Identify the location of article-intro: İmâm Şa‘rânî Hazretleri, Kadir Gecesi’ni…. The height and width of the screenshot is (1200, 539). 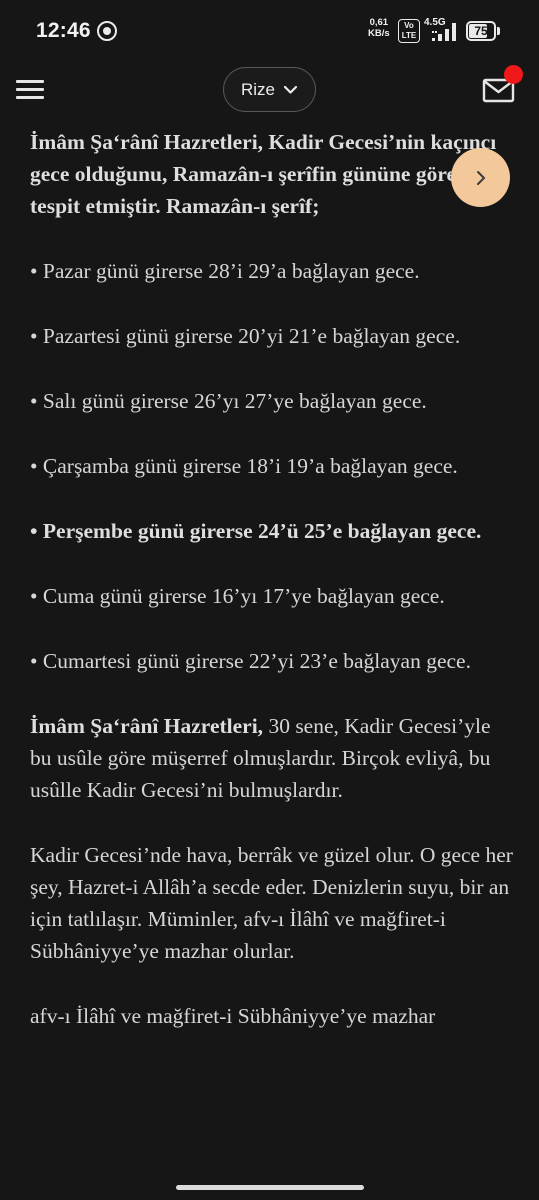
(268, 174).